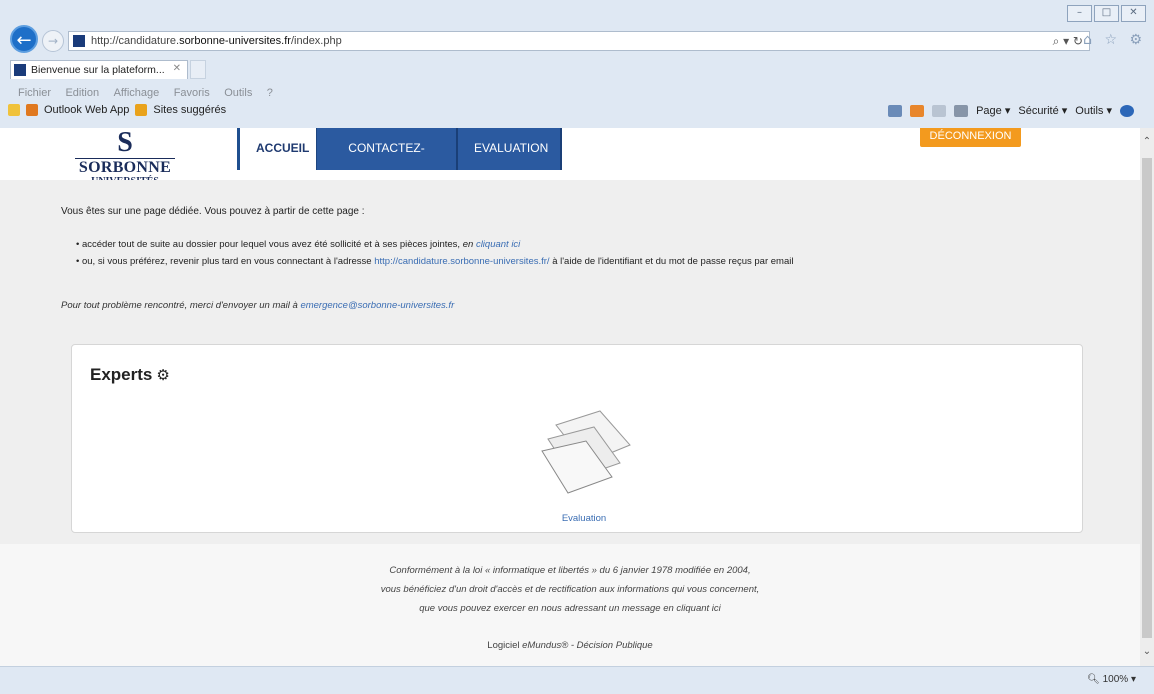  What do you see at coordinates (177, 68) in the screenshot?
I see `tab-close-icon: ✕` at bounding box center [177, 68].